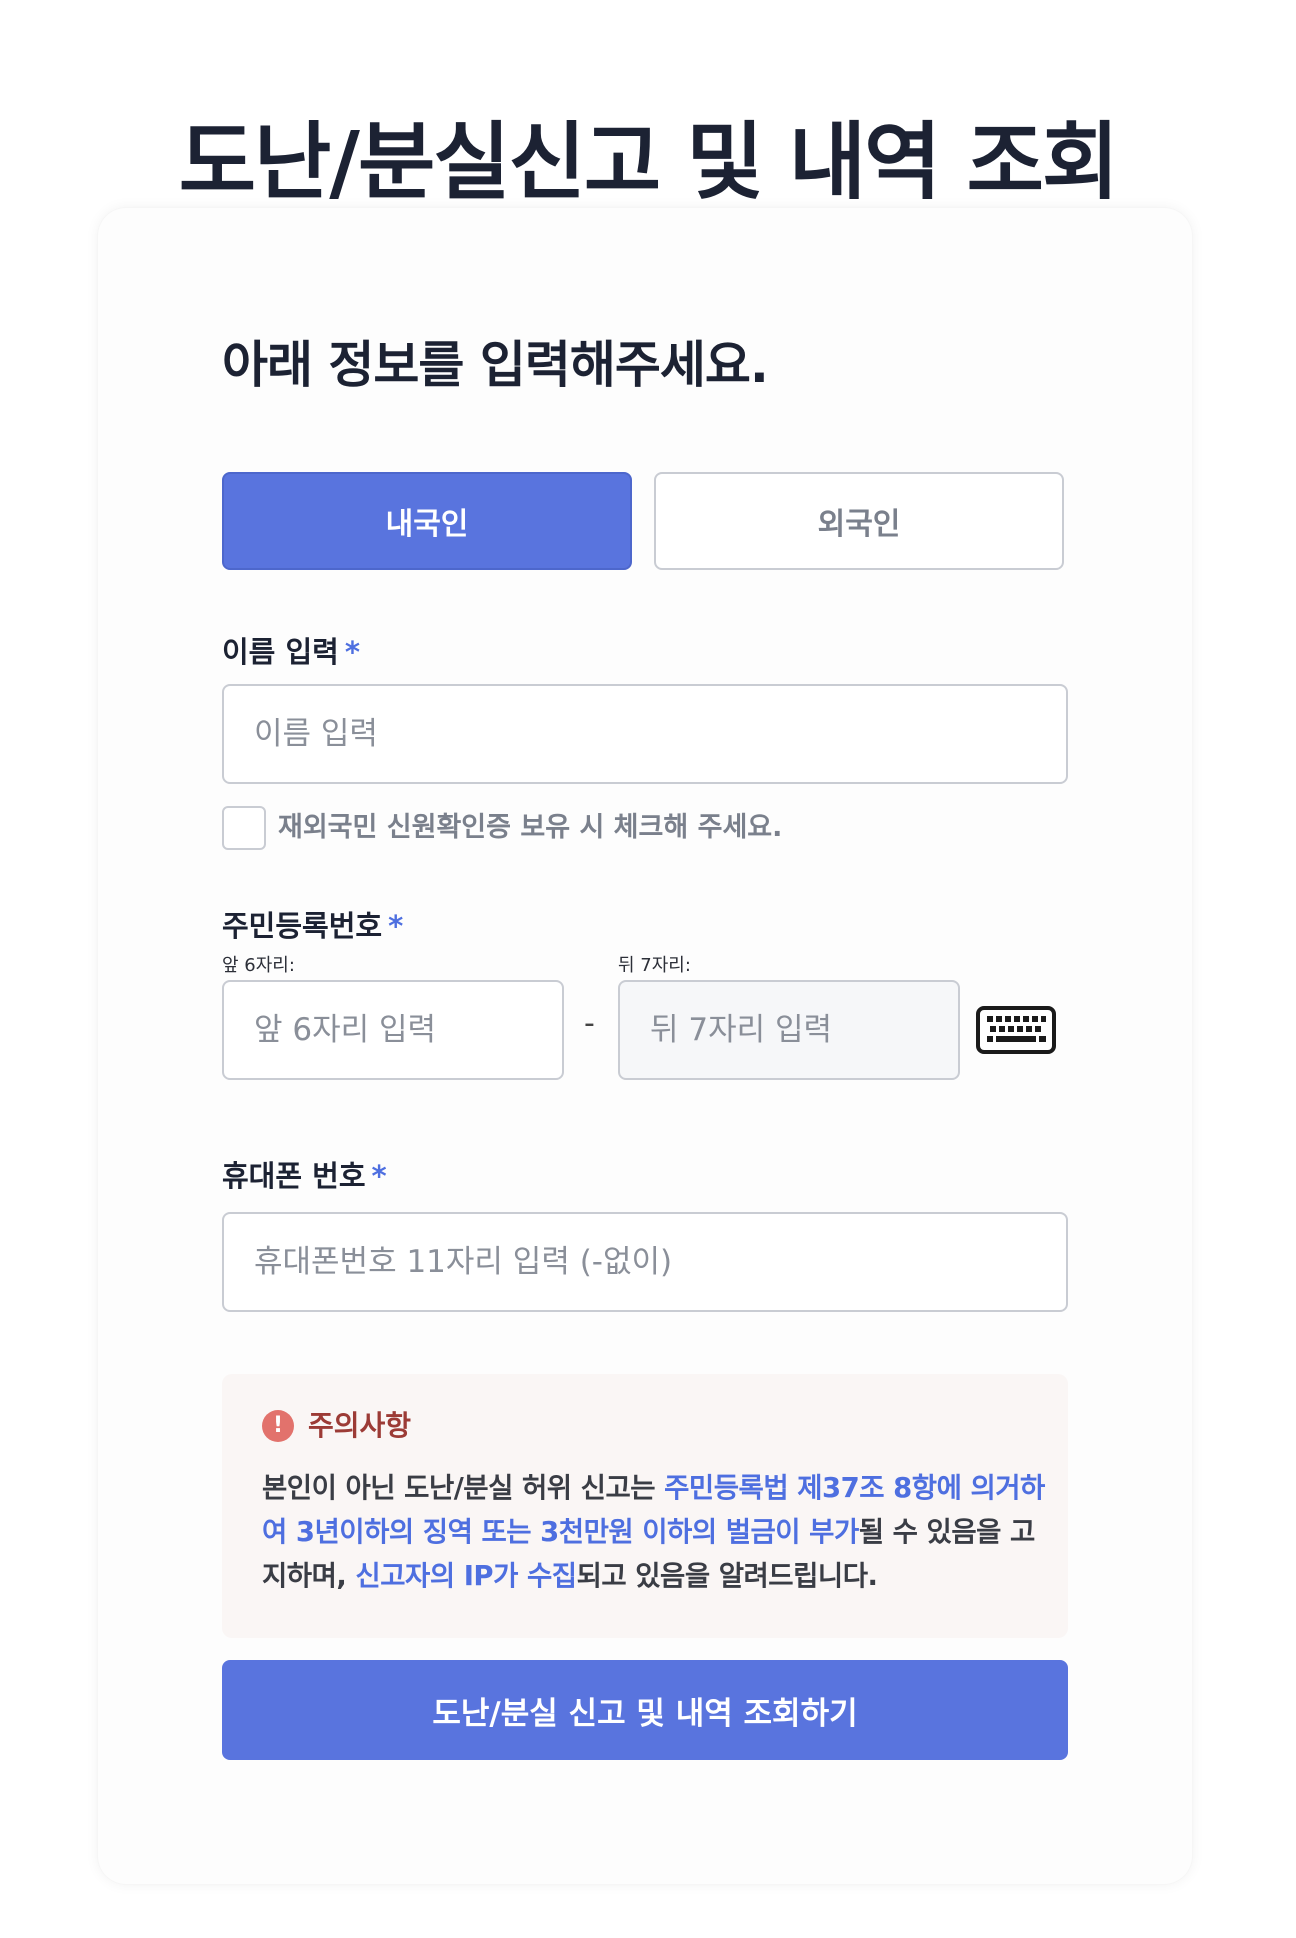 The image size is (1296, 1938). I want to click on tab-foreigner-label: 외국인, so click(859, 524).